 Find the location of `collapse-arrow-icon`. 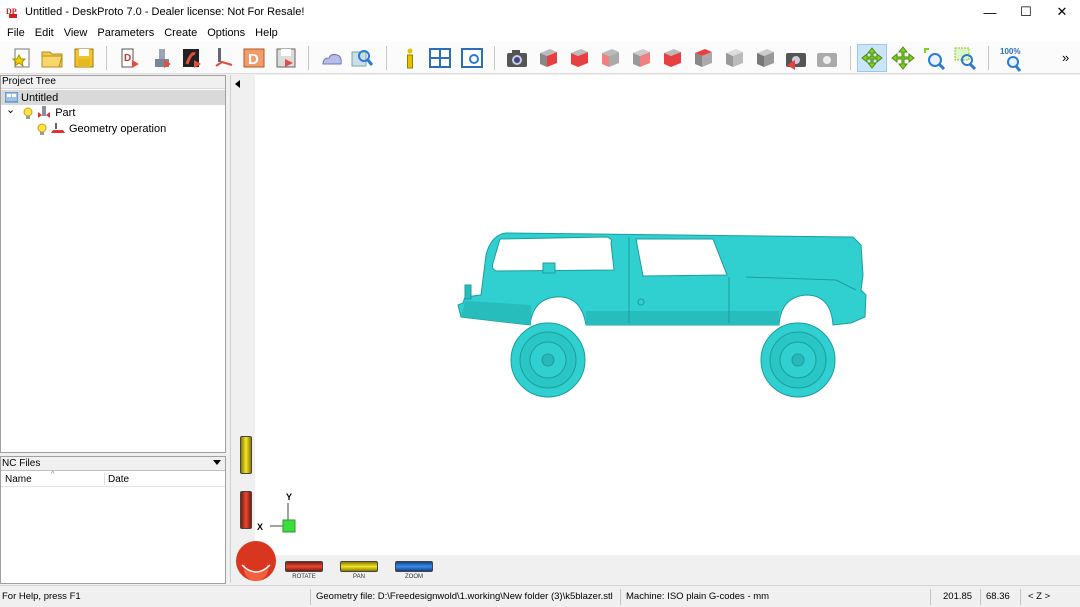

collapse-arrow-icon is located at coordinates (237, 84).